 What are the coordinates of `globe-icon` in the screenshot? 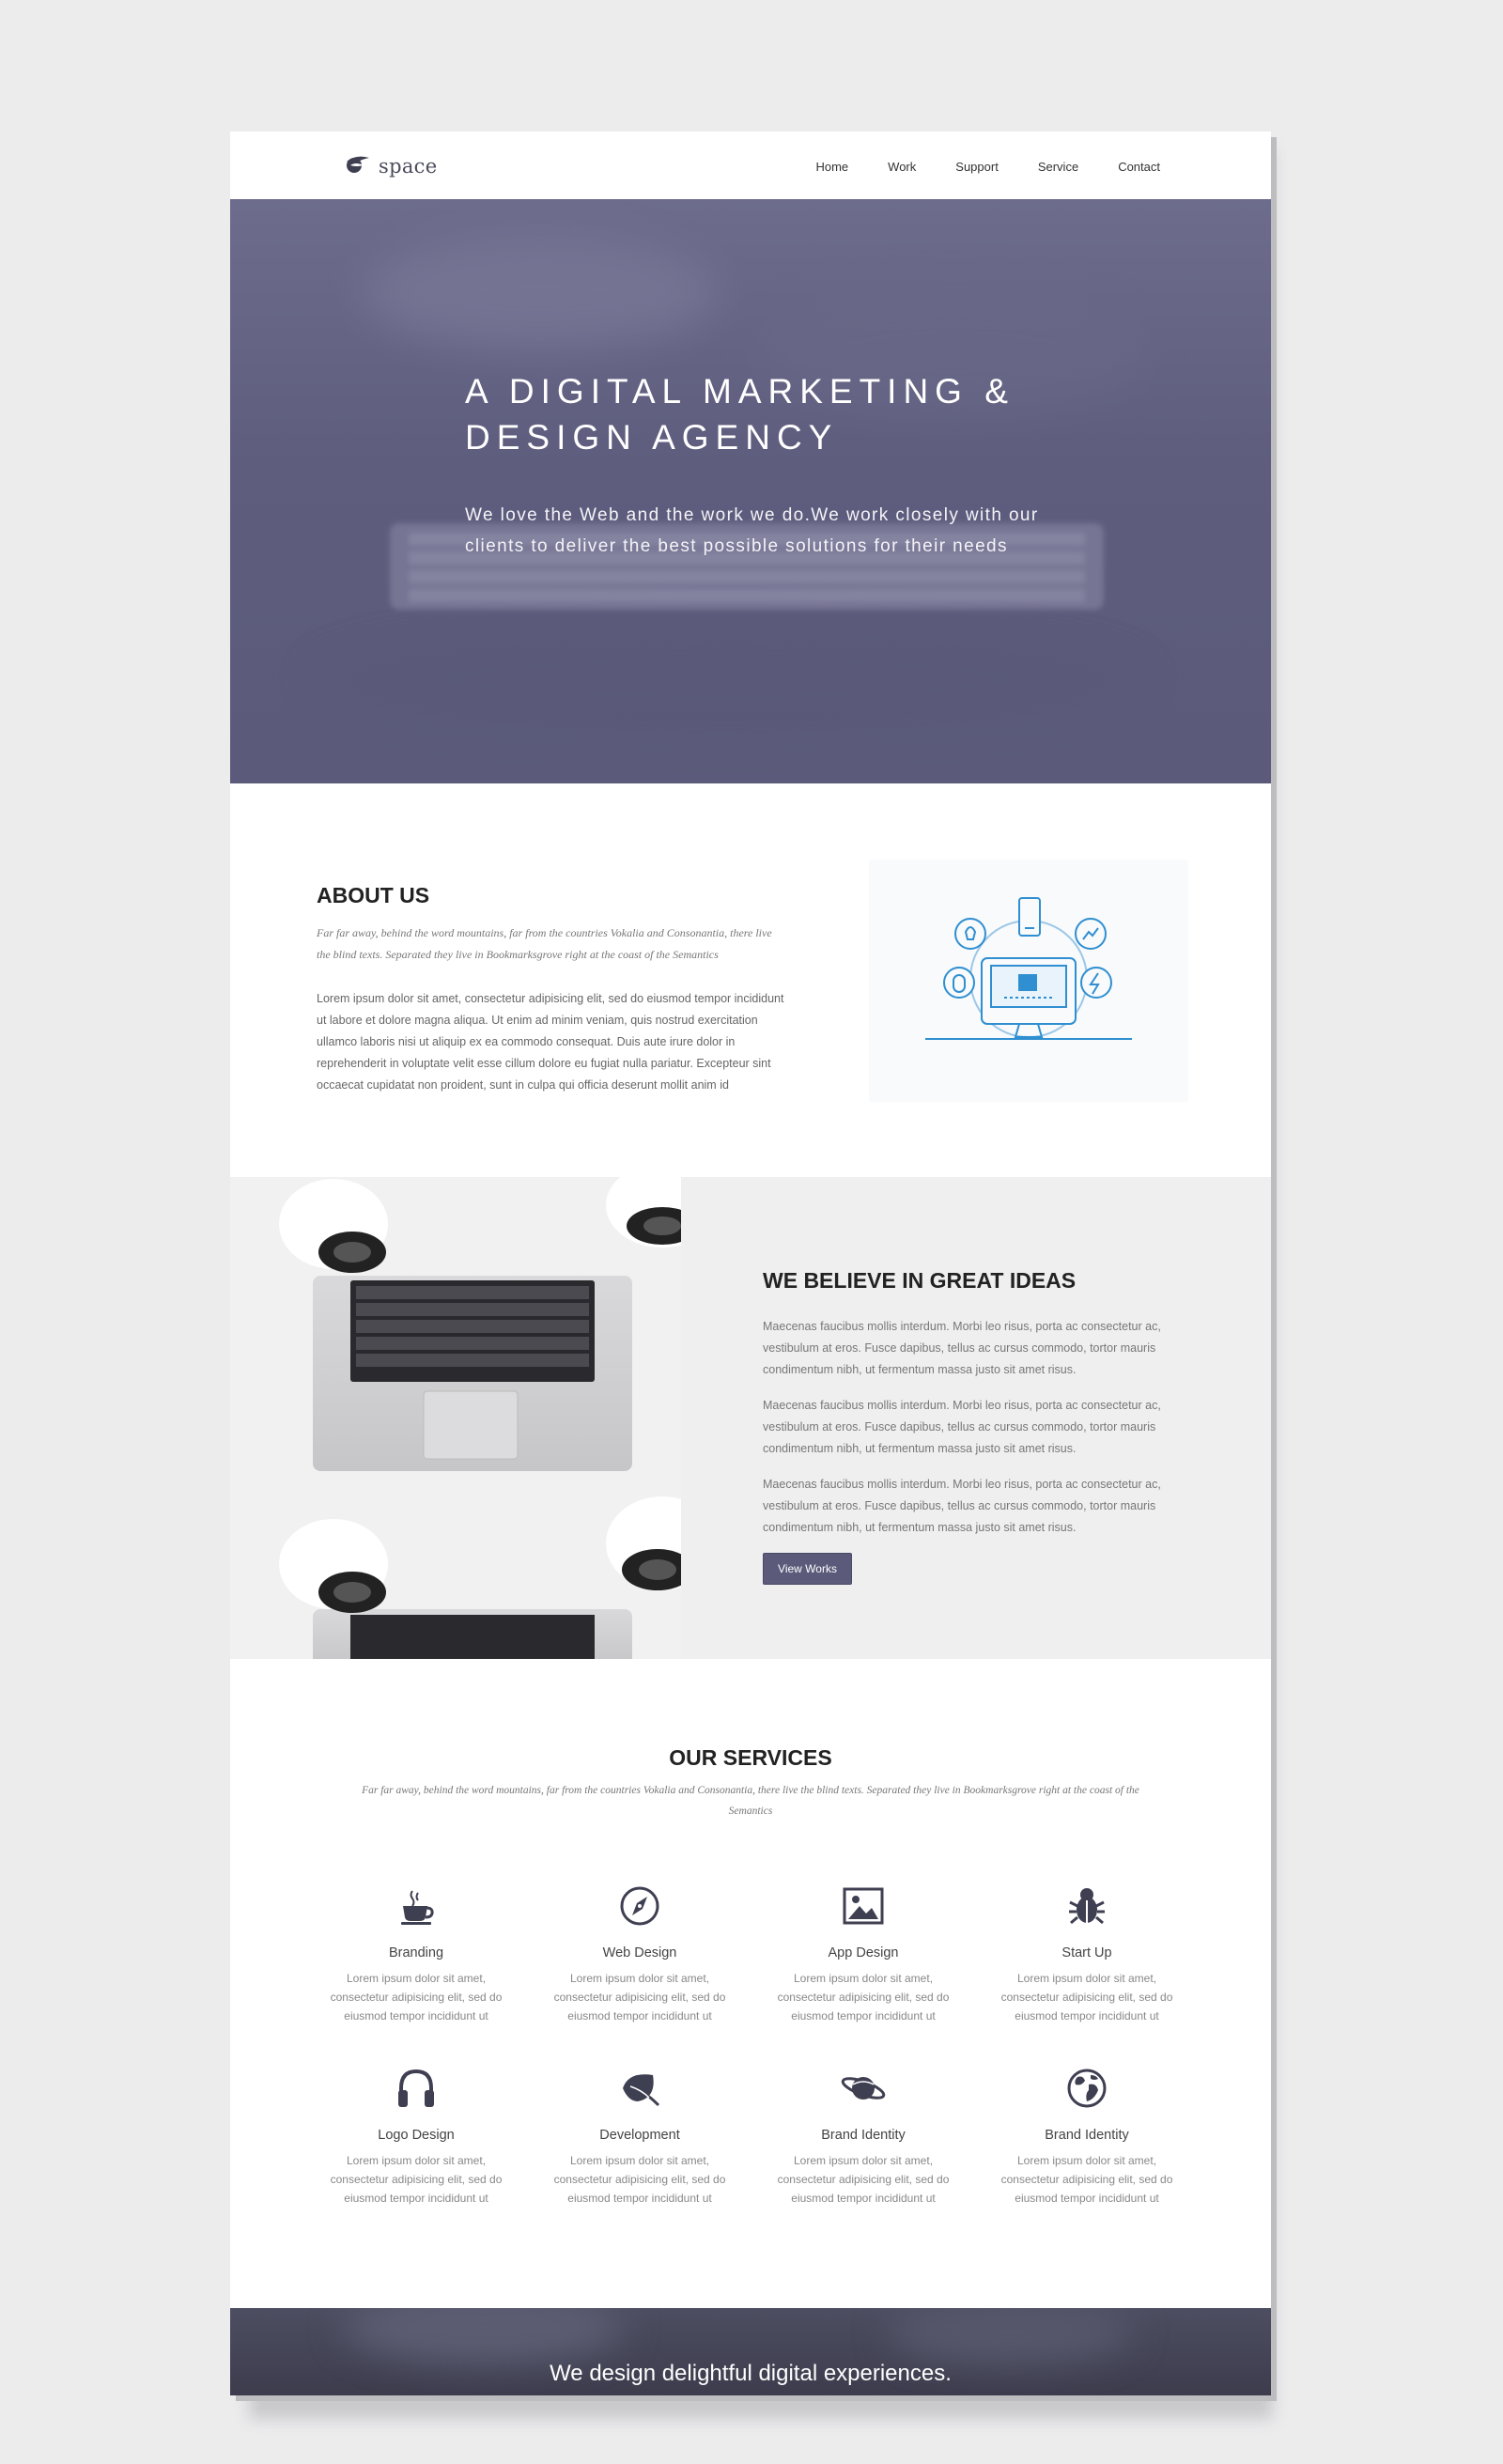 It's located at (1087, 2088).